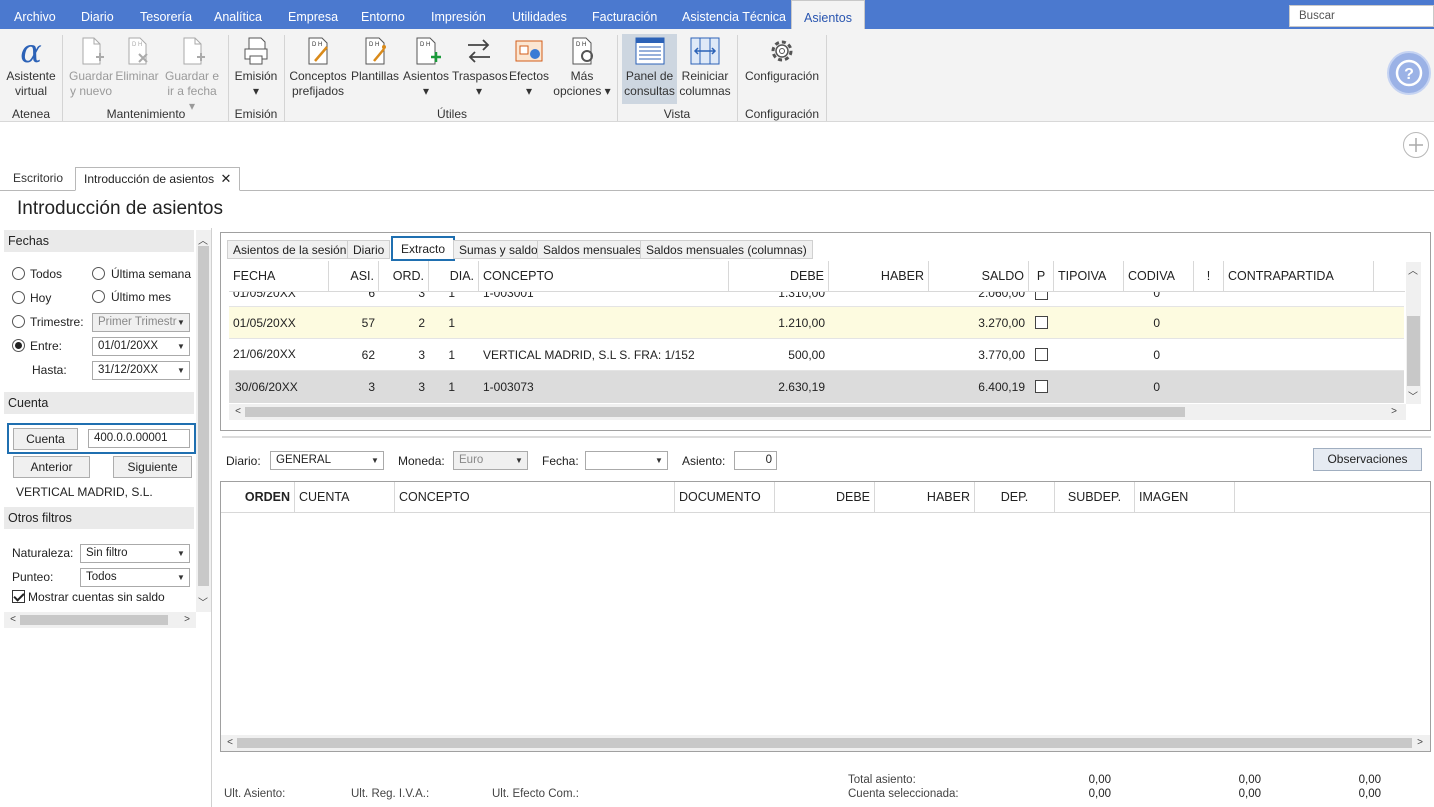  What do you see at coordinates (816, 323) in the screenshot?
I see `table-row: 01/05/20XX 57 2 1 1.210,00 3.270,00 0` at bounding box center [816, 323].